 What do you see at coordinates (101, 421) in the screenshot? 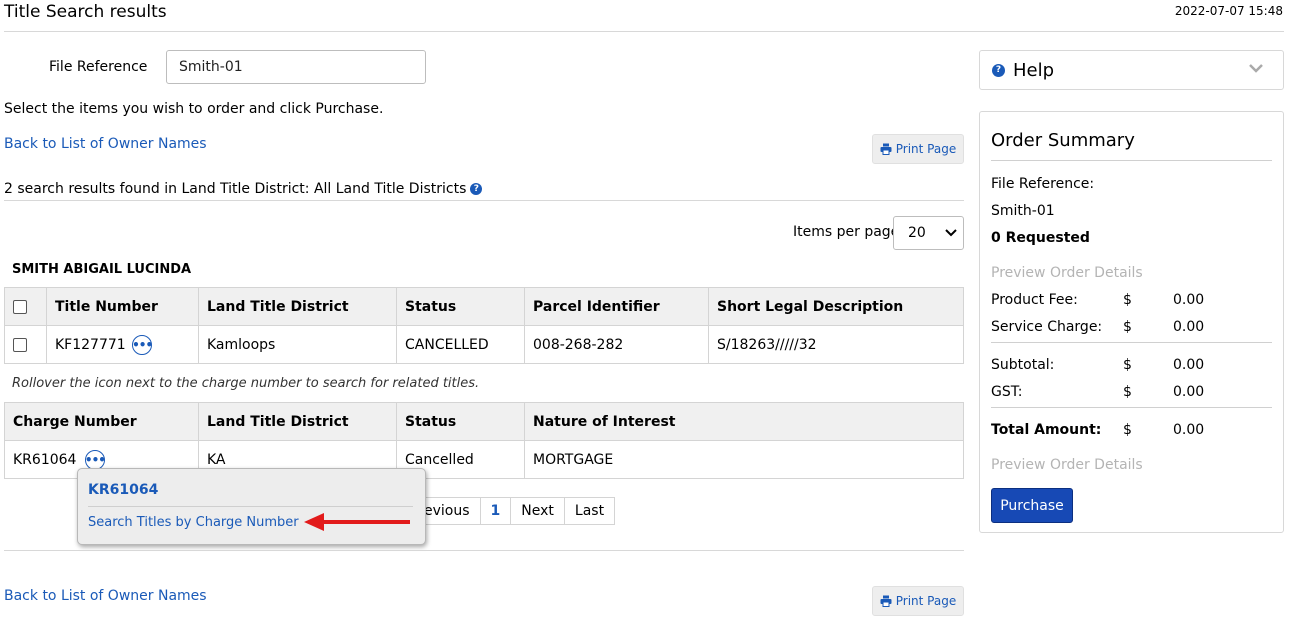
I see `column-header: Charge Number` at bounding box center [101, 421].